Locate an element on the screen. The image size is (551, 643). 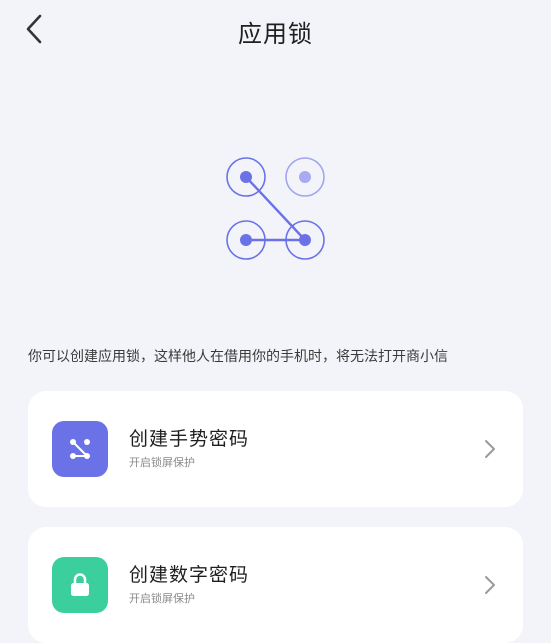
option-title: 创建数字密码 is located at coordinates (189, 575).